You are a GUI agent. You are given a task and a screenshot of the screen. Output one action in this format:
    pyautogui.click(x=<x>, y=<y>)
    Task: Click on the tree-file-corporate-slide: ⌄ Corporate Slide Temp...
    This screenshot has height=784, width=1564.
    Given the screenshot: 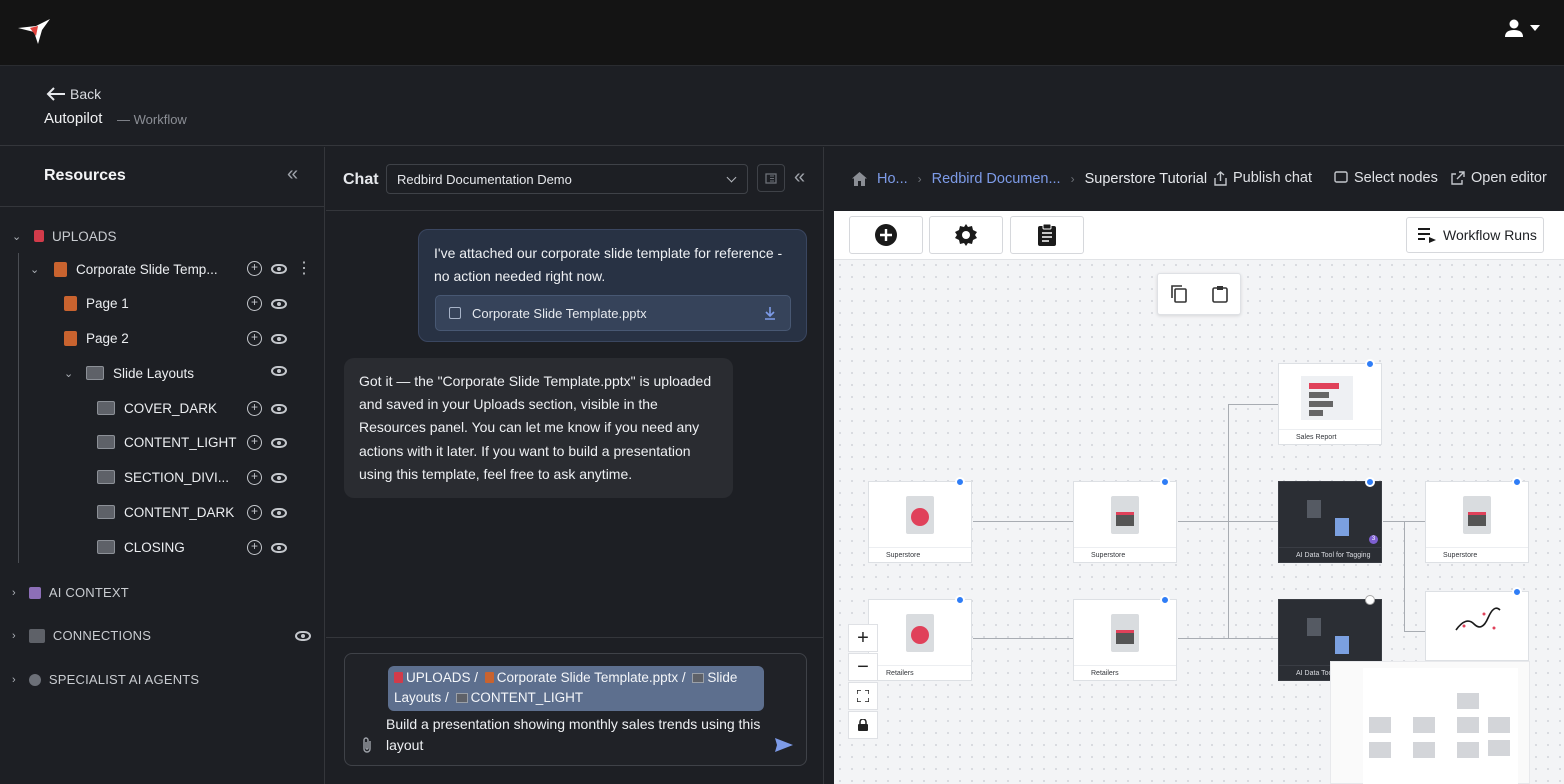 What is the action you would take?
    pyautogui.click(x=124, y=269)
    